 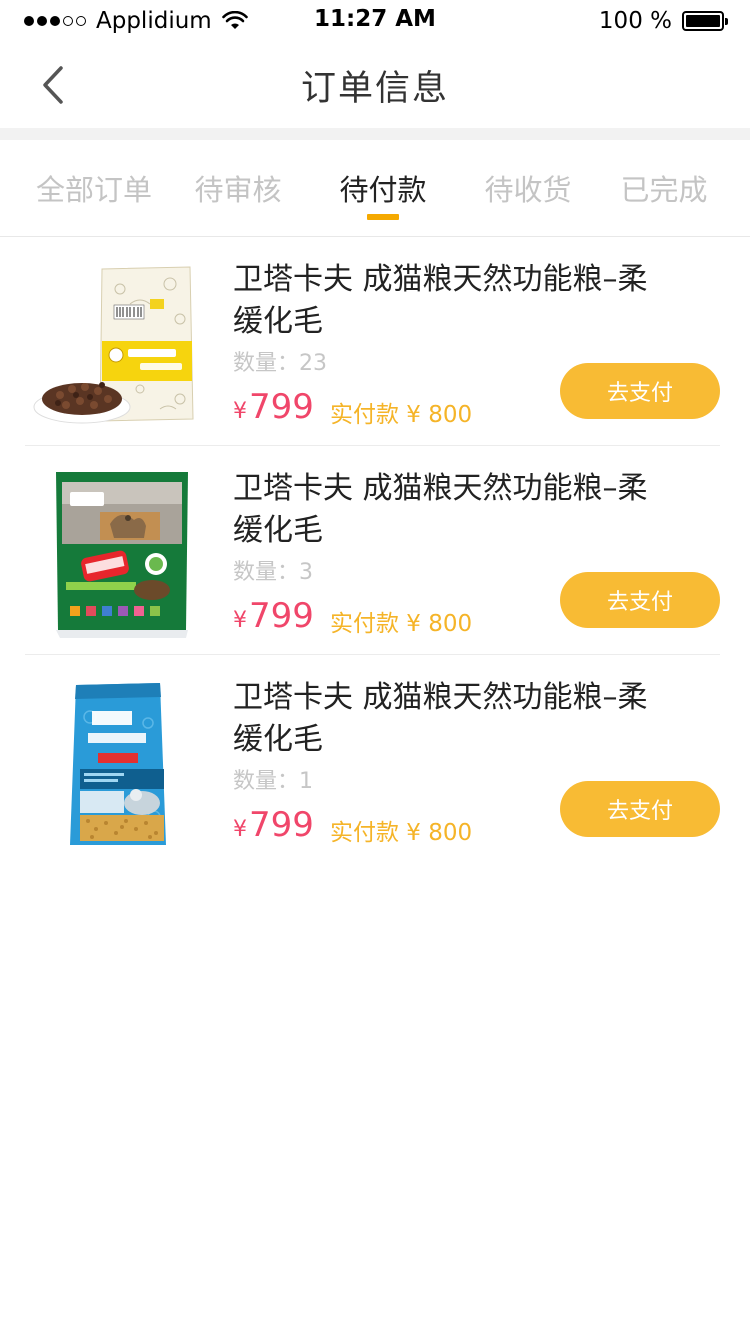 What do you see at coordinates (122, 555) in the screenshot?
I see `cat-food-bag-green-image` at bounding box center [122, 555].